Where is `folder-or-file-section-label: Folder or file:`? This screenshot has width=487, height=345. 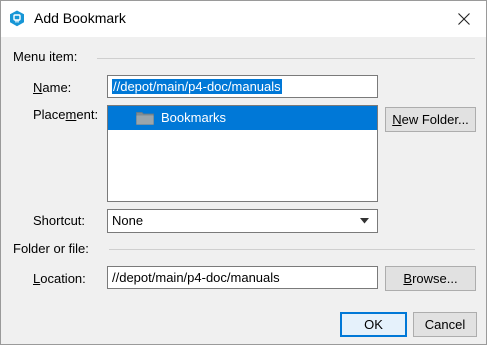
folder-or-file-section-label: Folder or file: is located at coordinates (51, 248).